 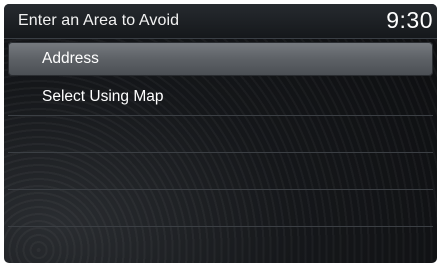 What do you see at coordinates (220, 59) in the screenshot?
I see `menu-item-address: Address` at bounding box center [220, 59].